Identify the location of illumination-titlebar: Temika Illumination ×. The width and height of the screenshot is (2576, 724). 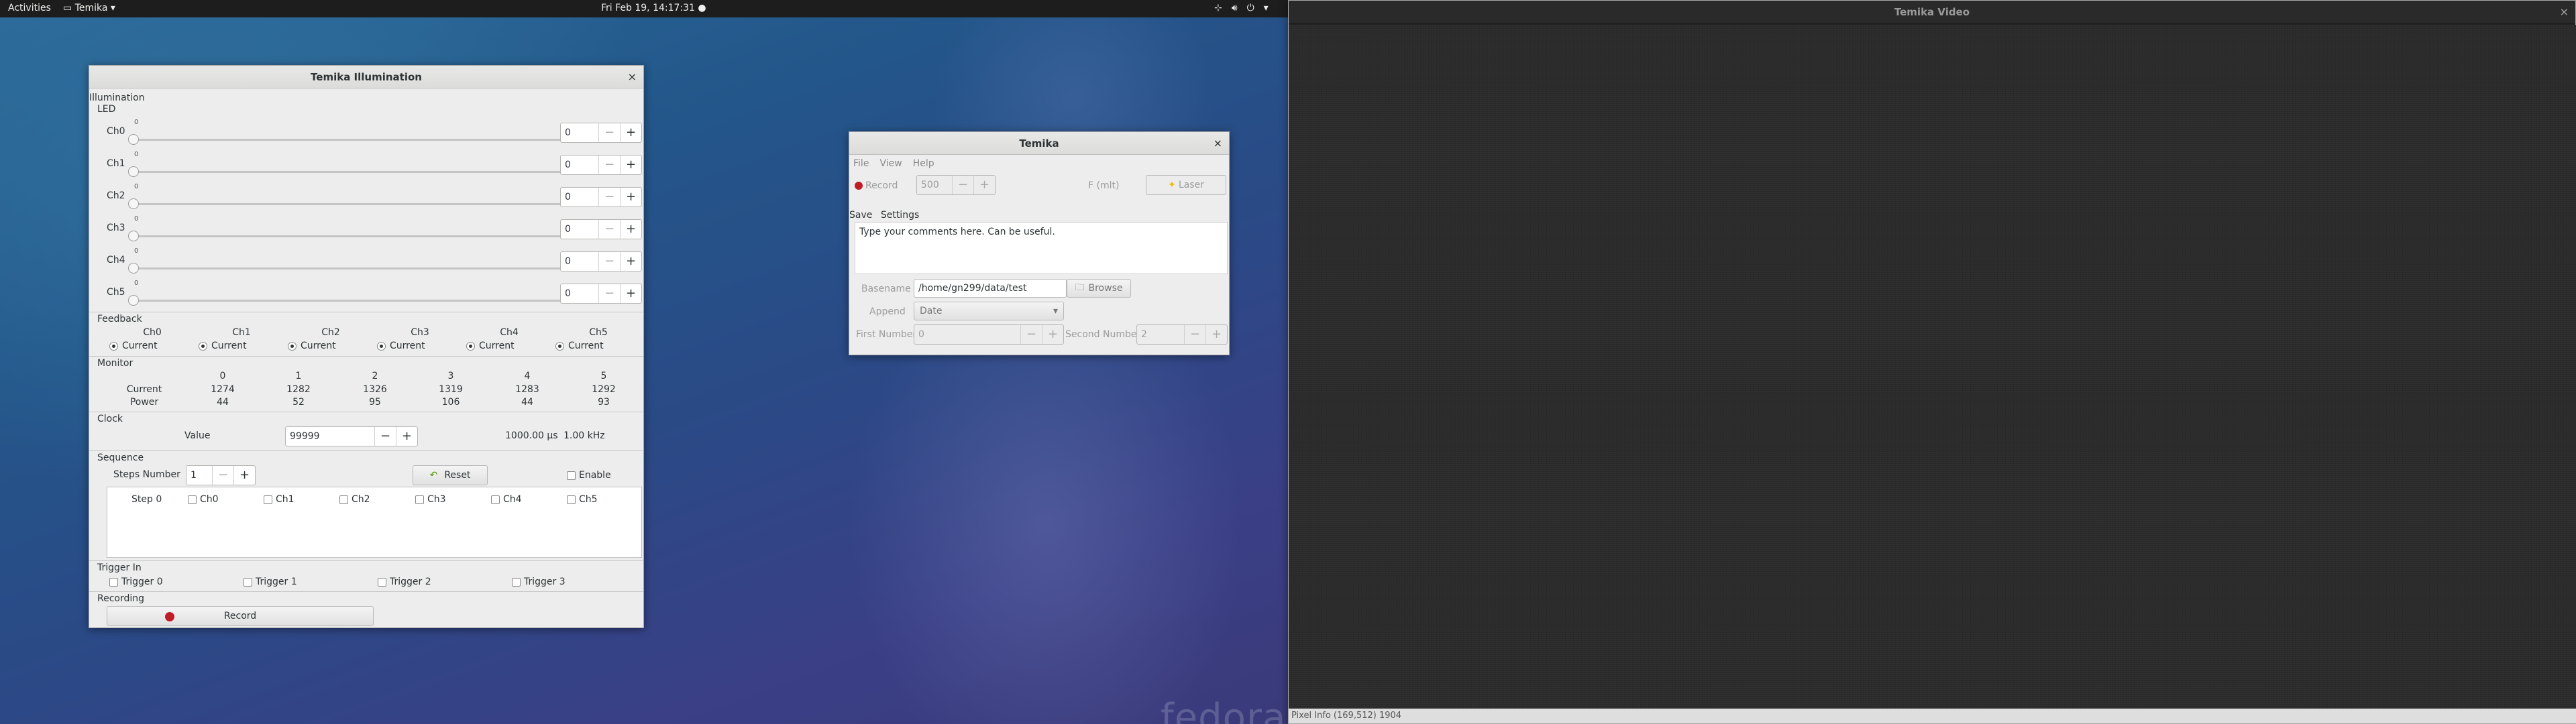
(366, 77).